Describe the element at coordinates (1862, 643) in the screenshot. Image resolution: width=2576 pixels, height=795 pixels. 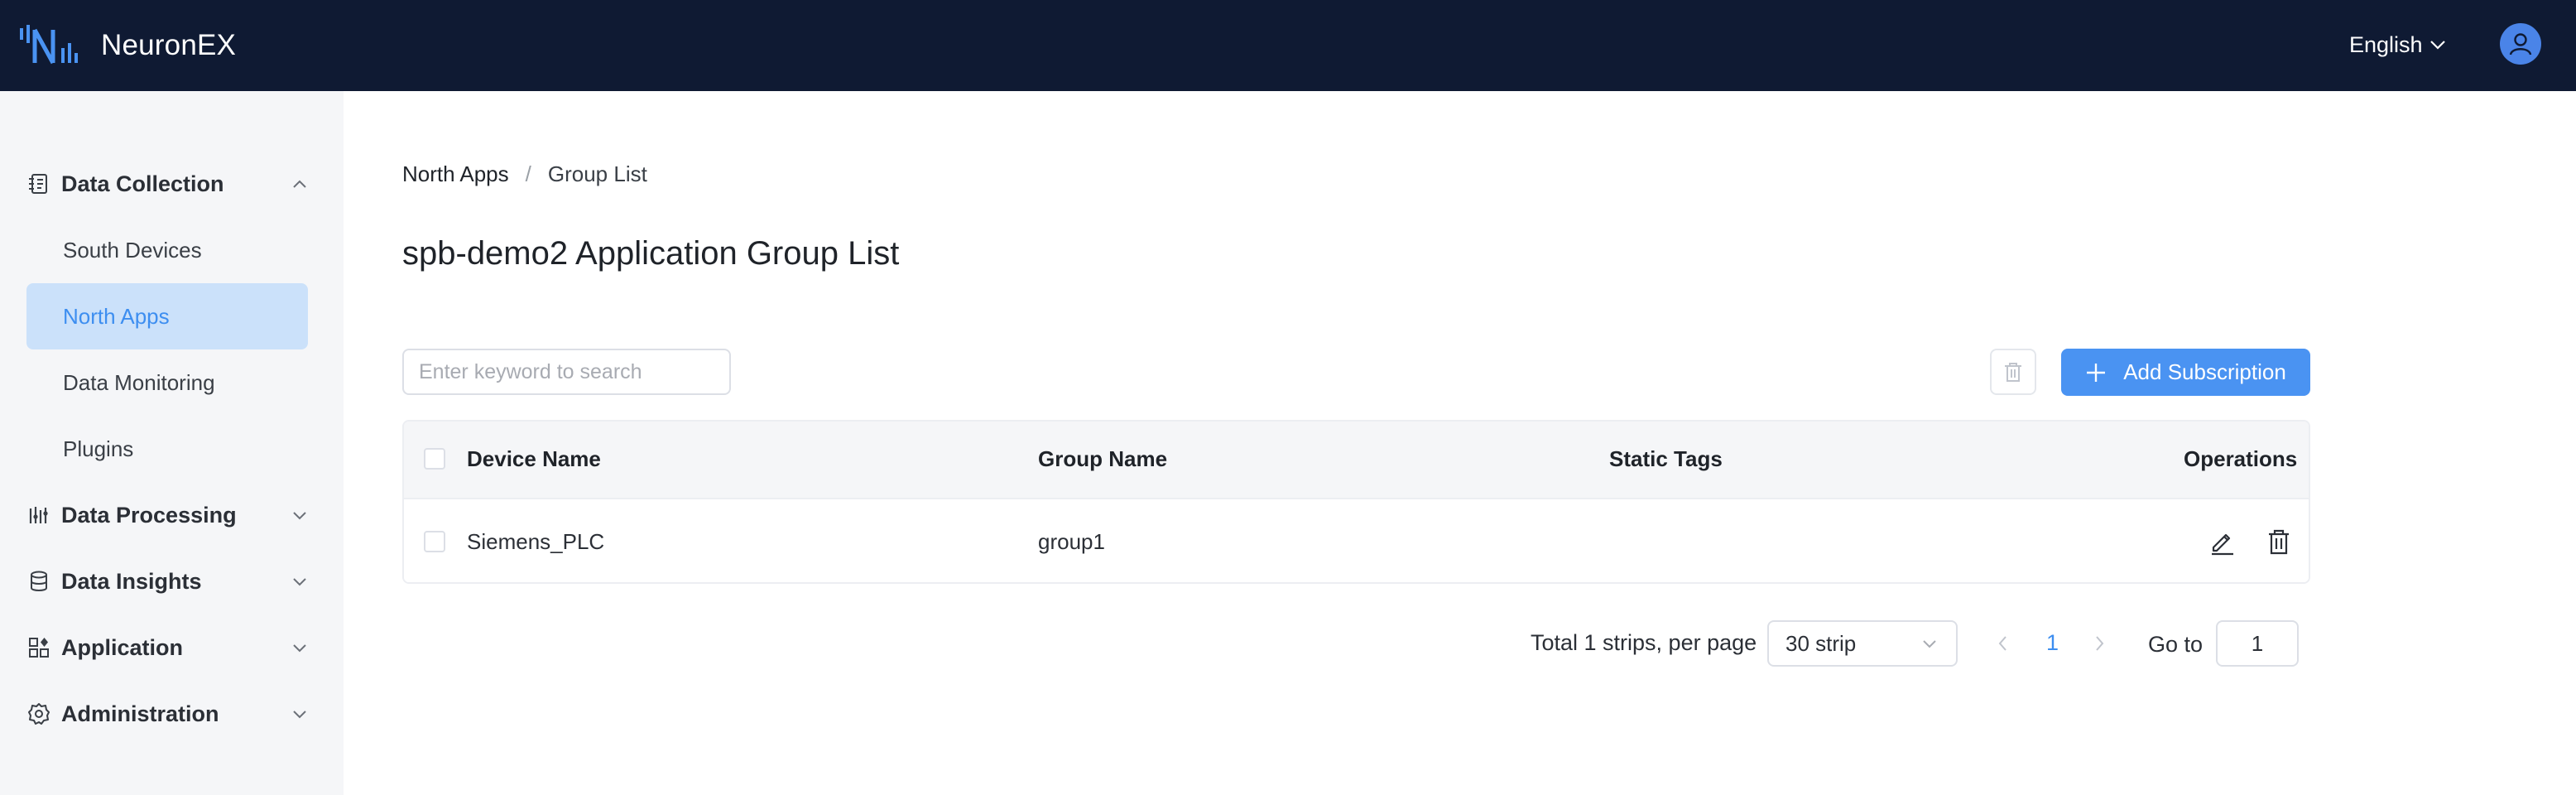
I see `page-size-select: 30 strip` at that location.